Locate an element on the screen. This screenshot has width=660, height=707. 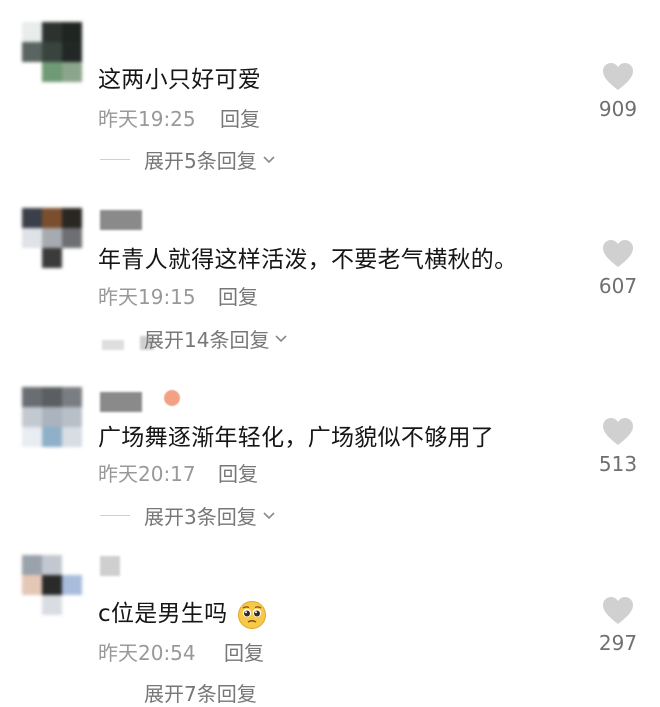
comment-text: 年青人就得这样活泼，不要老气横秋的。 is located at coordinates (308, 260).